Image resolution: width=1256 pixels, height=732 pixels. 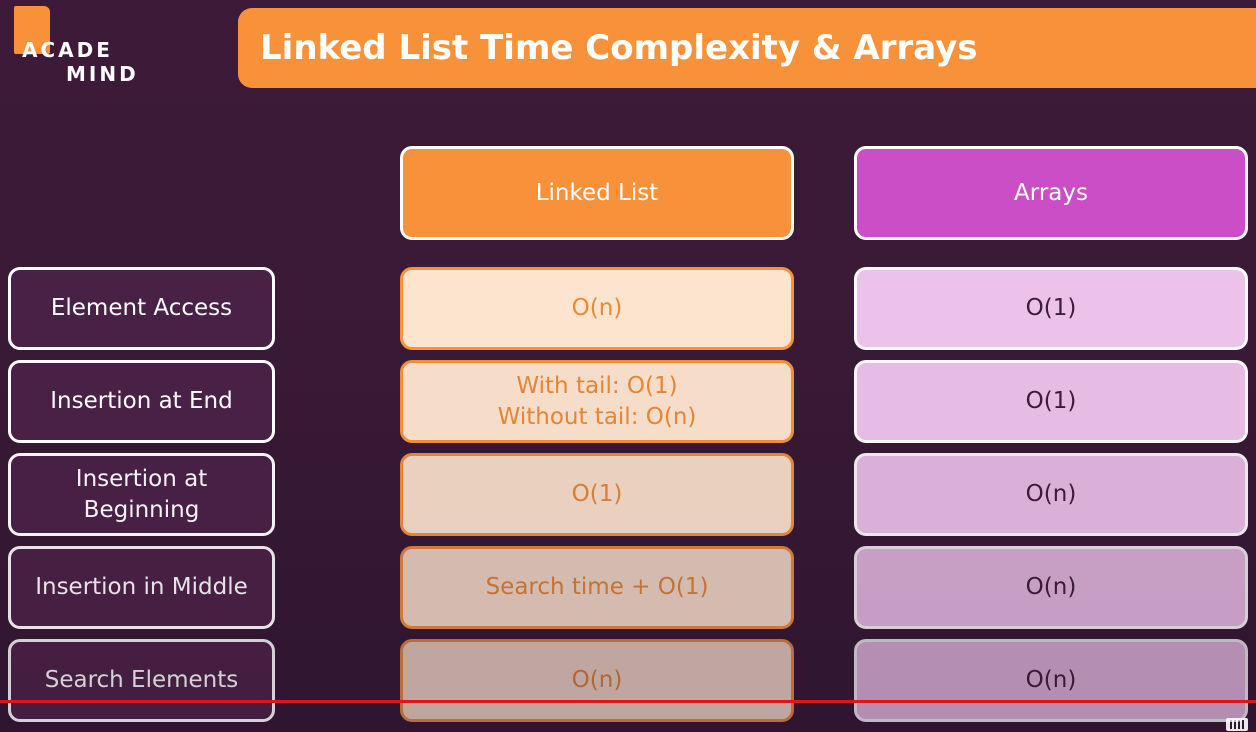 I want to click on arrays-cell-search-elements: O(n), so click(x=1051, y=680).